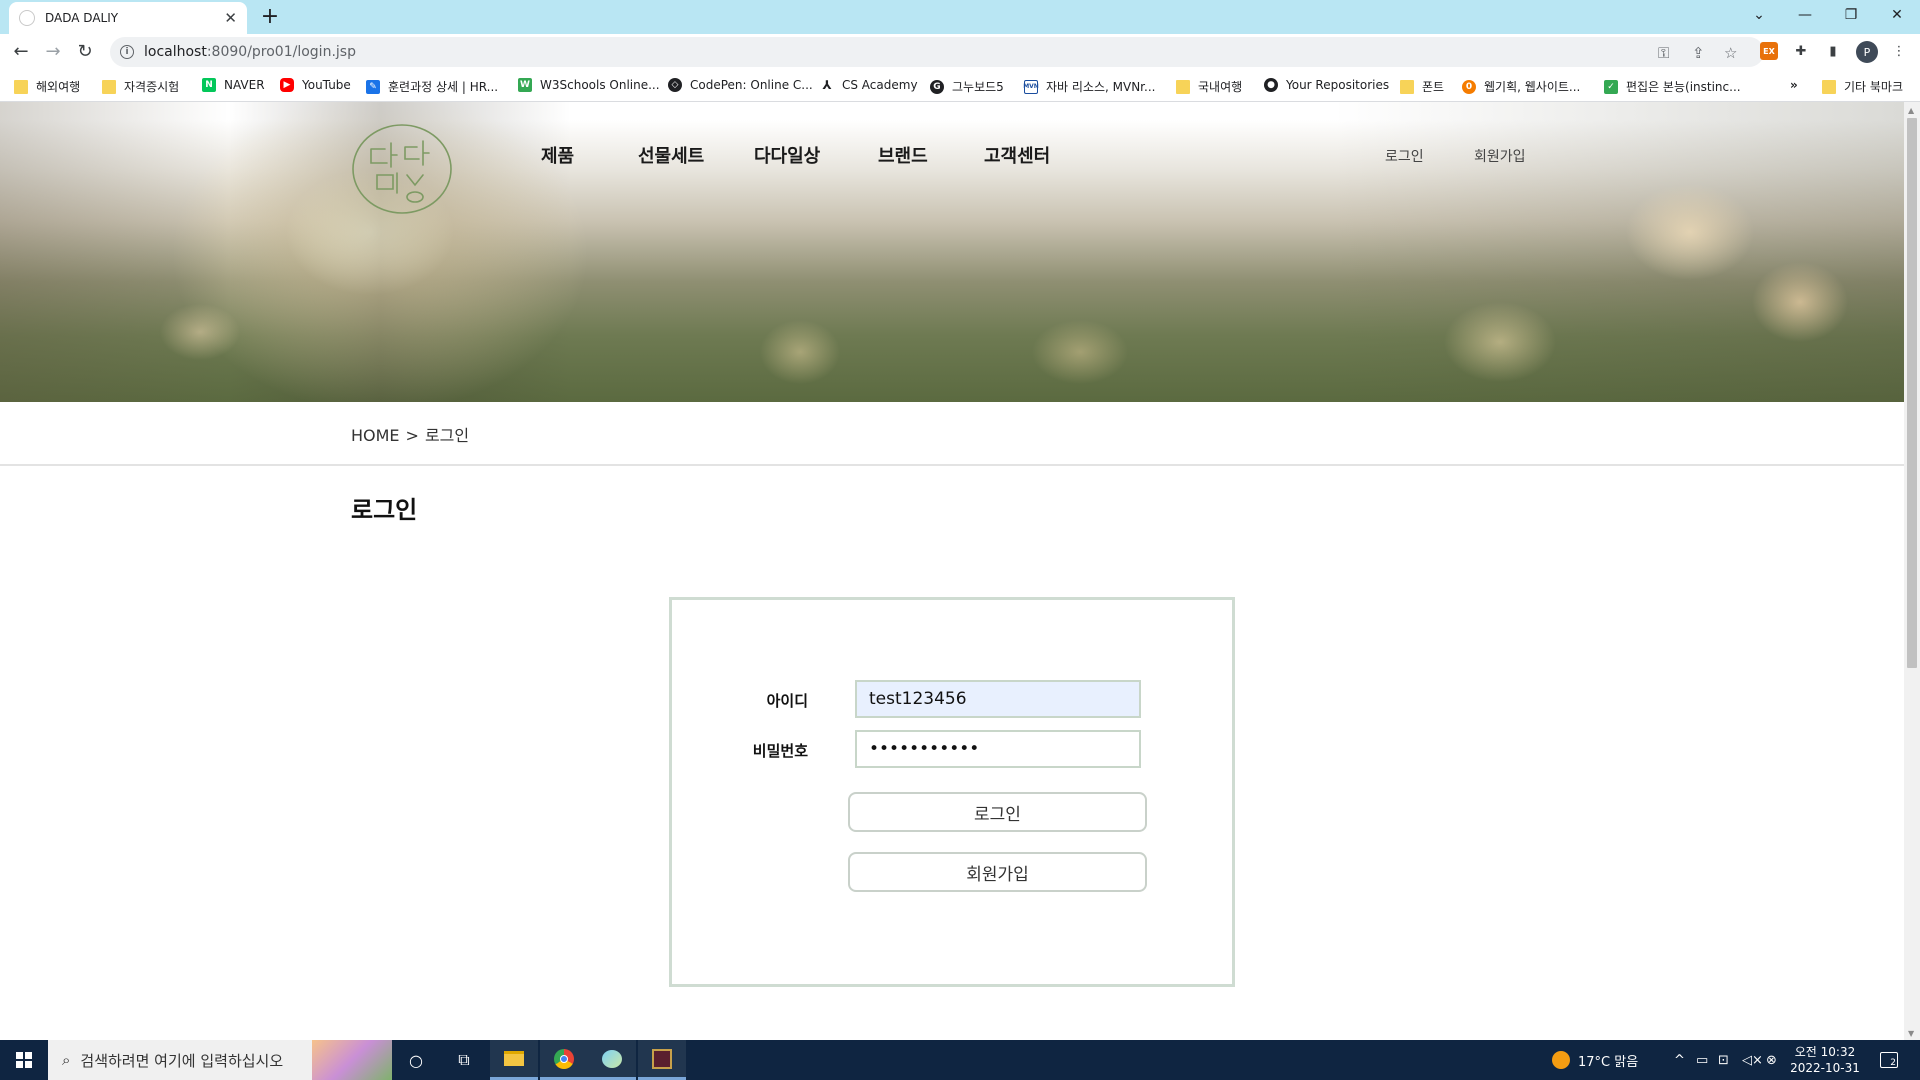 The height and width of the screenshot is (1080, 1920). What do you see at coordinates (27, 18) in the screenshot?
I see `site-favicon-icon` at bounding box center [27, 18].